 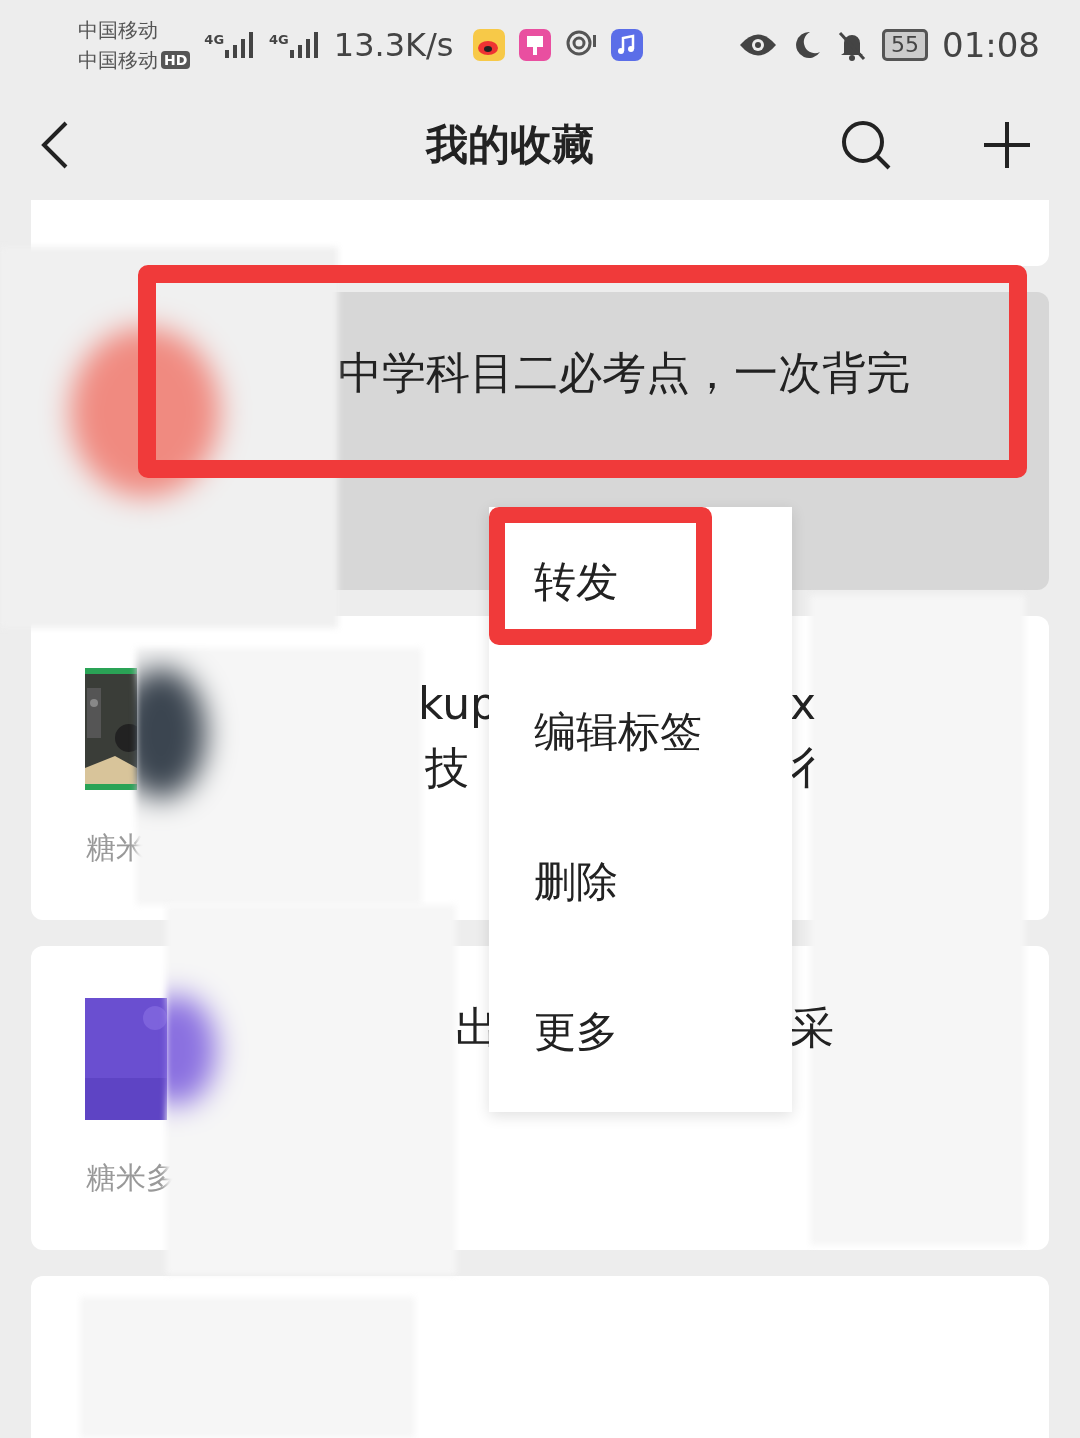 I want to click on favorite-title: 技, so click(x=447, y=768).